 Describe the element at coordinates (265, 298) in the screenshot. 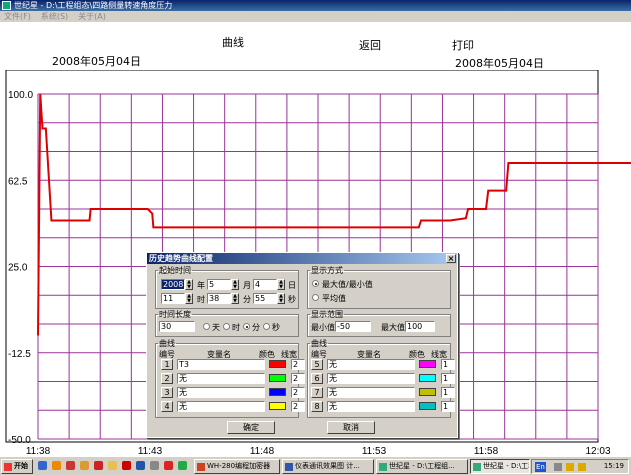

I see `second-input: 55` at that location.